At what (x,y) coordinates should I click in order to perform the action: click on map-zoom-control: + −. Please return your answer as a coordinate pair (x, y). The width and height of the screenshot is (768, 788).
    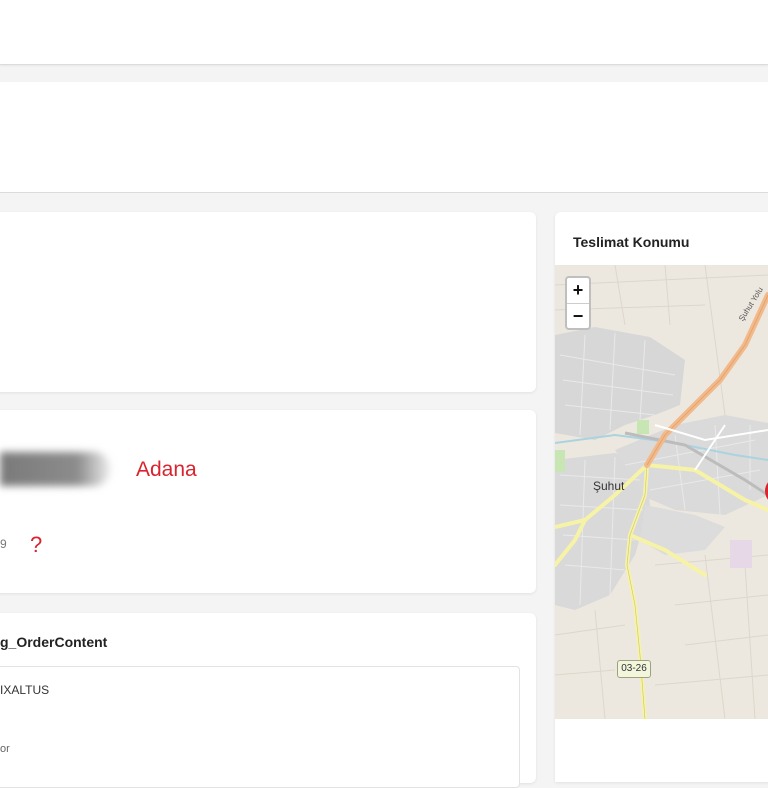
    Looking at the image, I should click on (578, 303).